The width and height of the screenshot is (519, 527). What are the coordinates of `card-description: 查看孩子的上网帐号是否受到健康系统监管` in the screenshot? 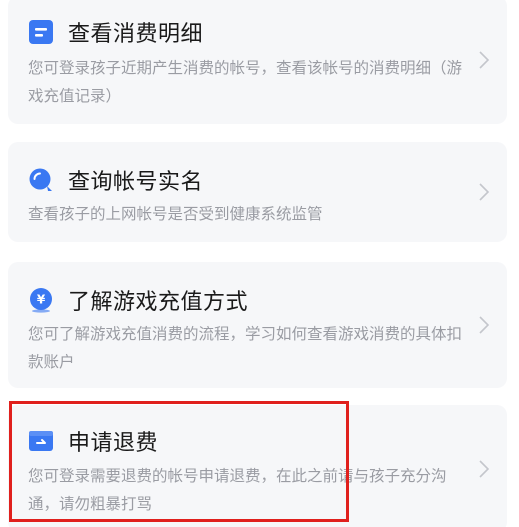 It's located at (175, 214).